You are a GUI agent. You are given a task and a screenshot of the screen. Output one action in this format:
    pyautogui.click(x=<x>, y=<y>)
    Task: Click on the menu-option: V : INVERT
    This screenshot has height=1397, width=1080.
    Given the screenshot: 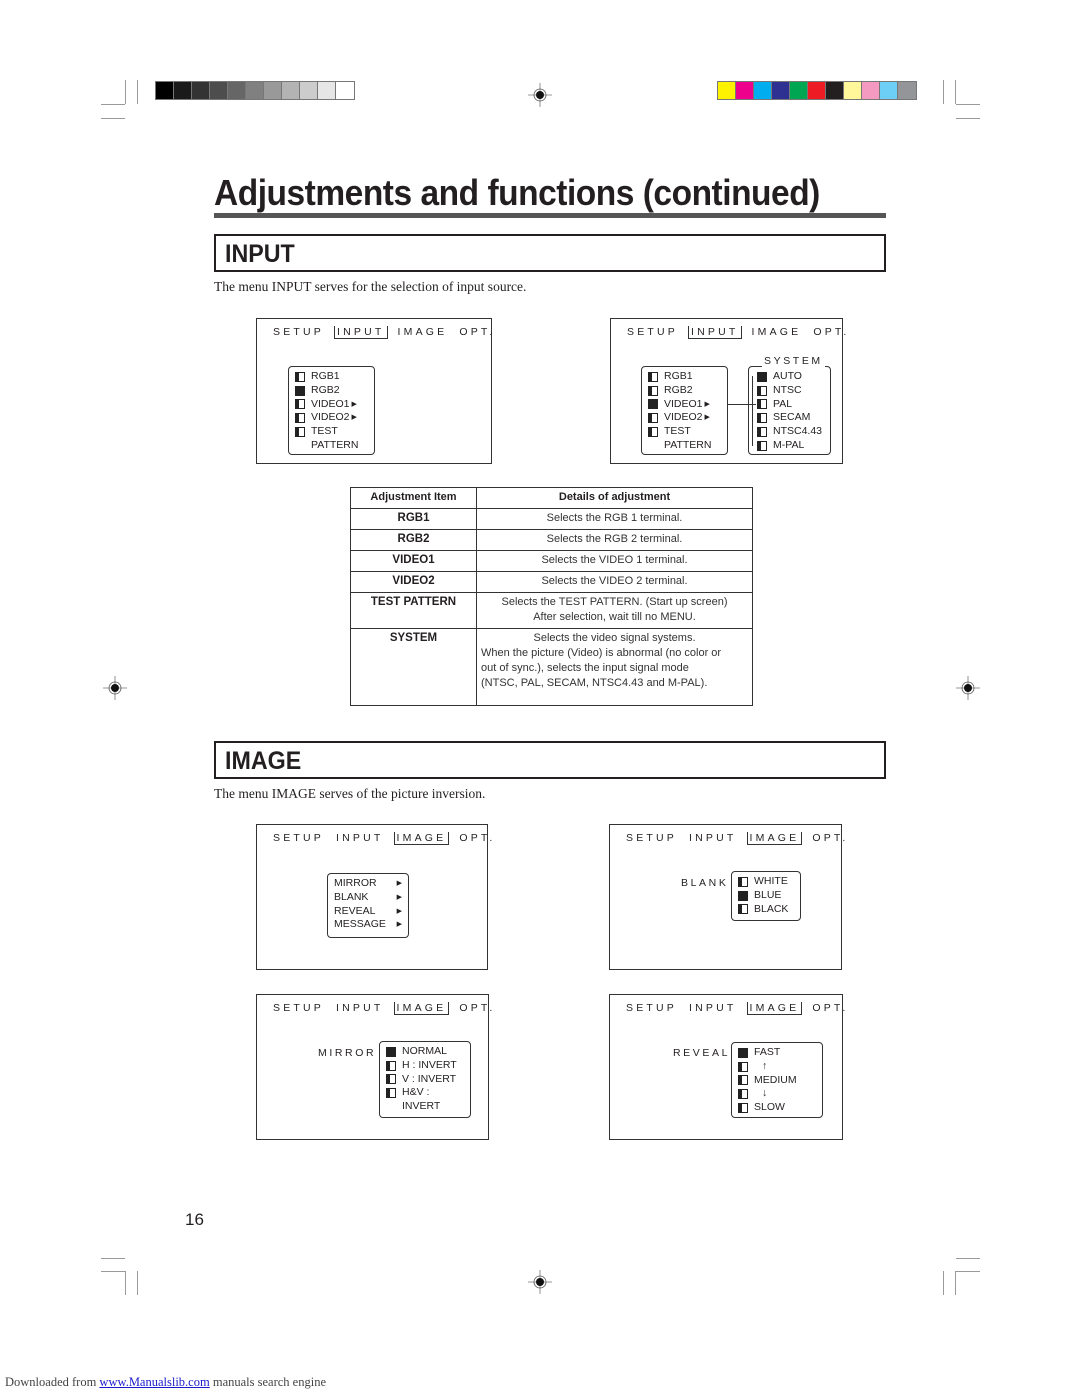 What is the action you would take?
    pyautogui.click(x=425, y=1080)
    